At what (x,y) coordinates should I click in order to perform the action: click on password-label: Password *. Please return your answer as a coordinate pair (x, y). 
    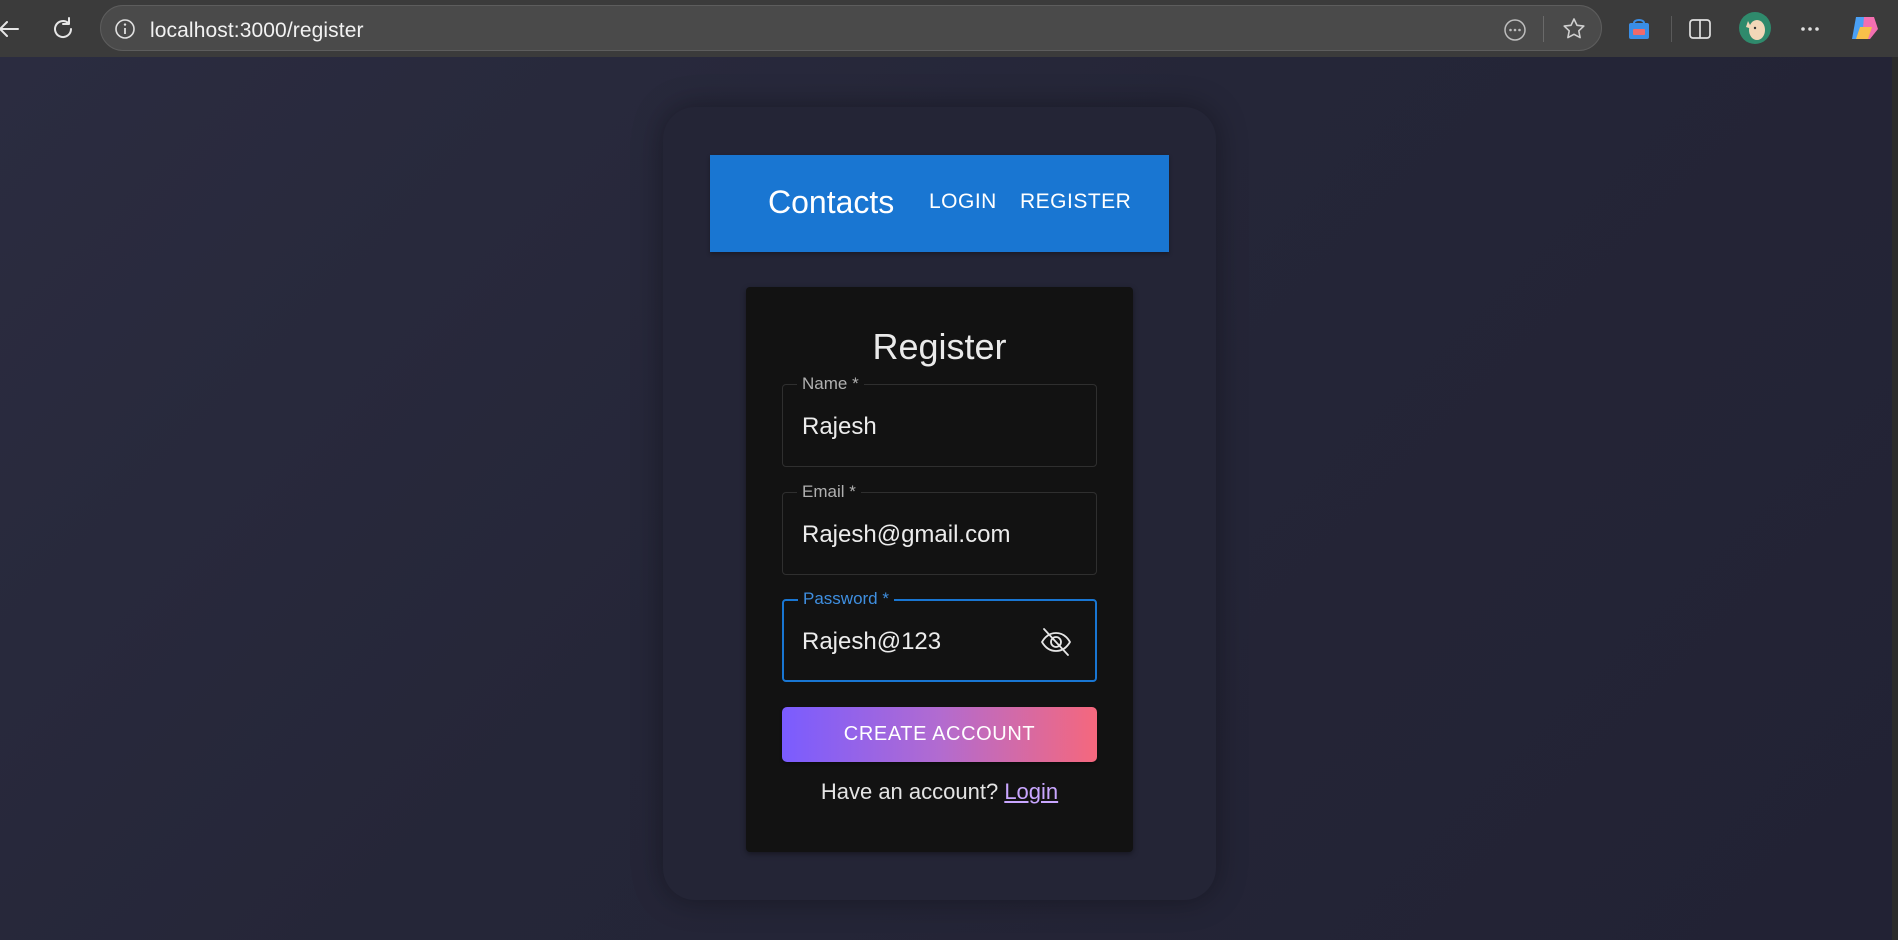
    Looking at the image, I should click on (846, 599).